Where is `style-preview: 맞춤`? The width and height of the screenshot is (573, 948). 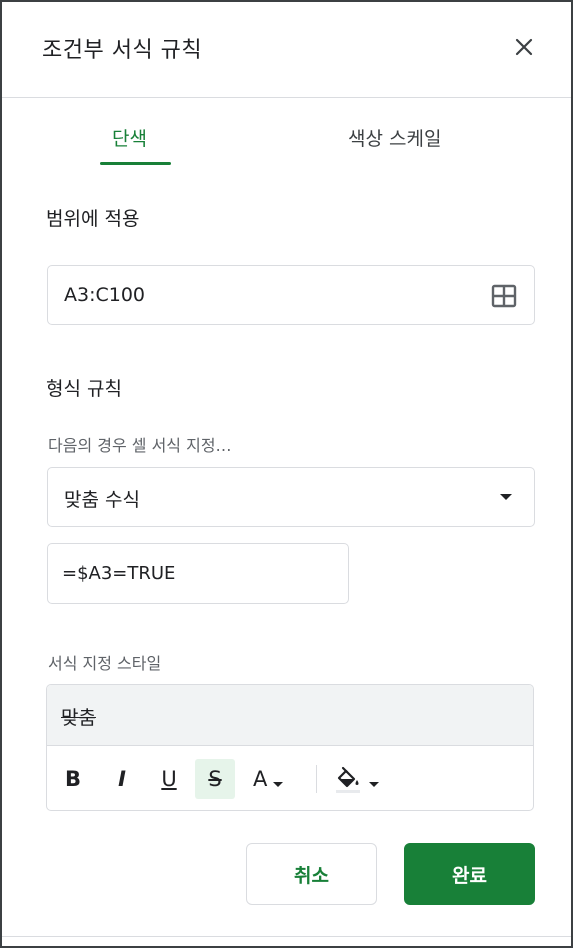 style-preview: 맞춤 is located at coordinates (290, 715).